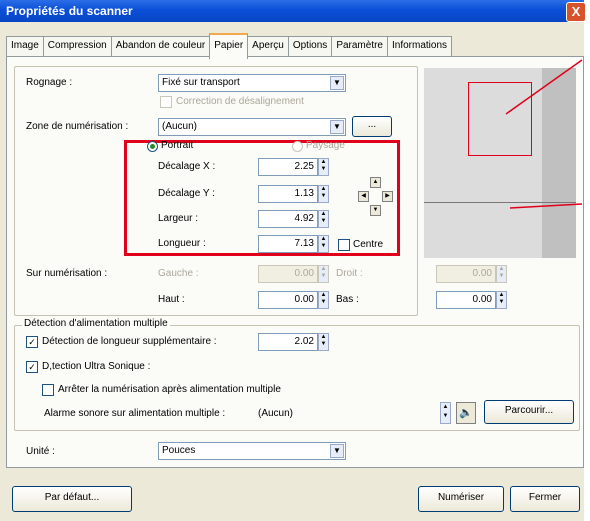 The height and width of the screenshot is (521, 590). Describe the element at coordinates (466, 413) in the screenshot. I see `speaker-icon: 🔈` at that location.